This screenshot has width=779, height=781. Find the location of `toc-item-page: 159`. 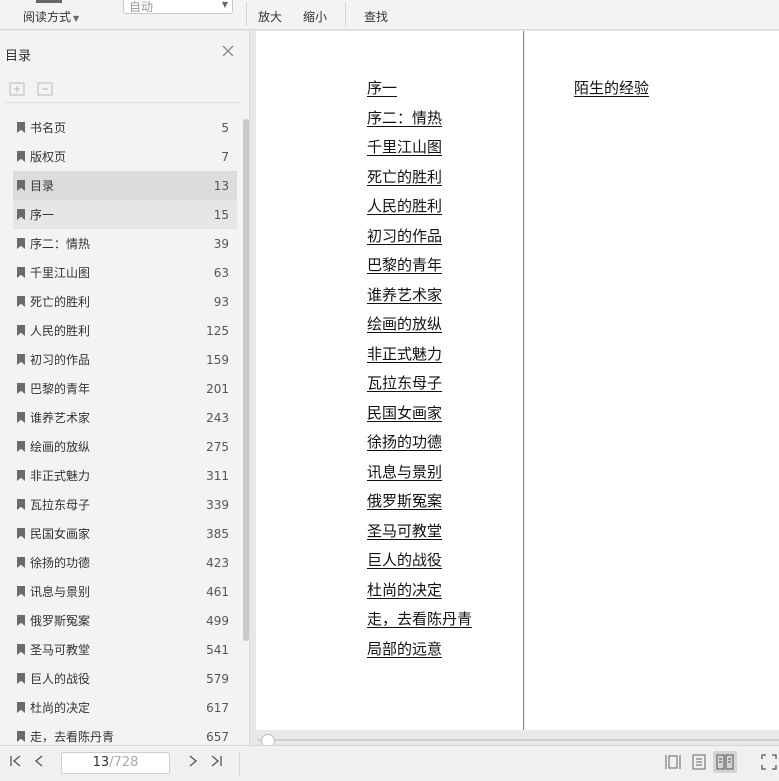

toc-item-page: 159 is located at coordinates (217, 359).